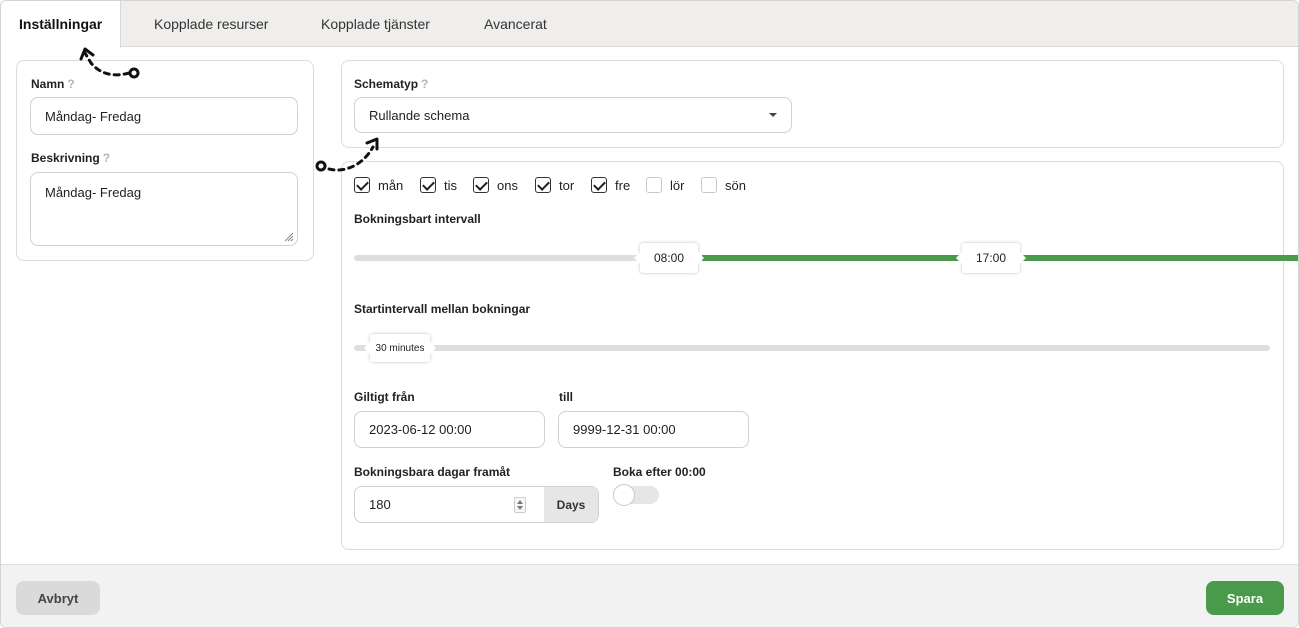  What do you see at coordinates (723, 185) in the screenshot?
I see `day-checkbox-son: sön` at bounding box center [723, 185].